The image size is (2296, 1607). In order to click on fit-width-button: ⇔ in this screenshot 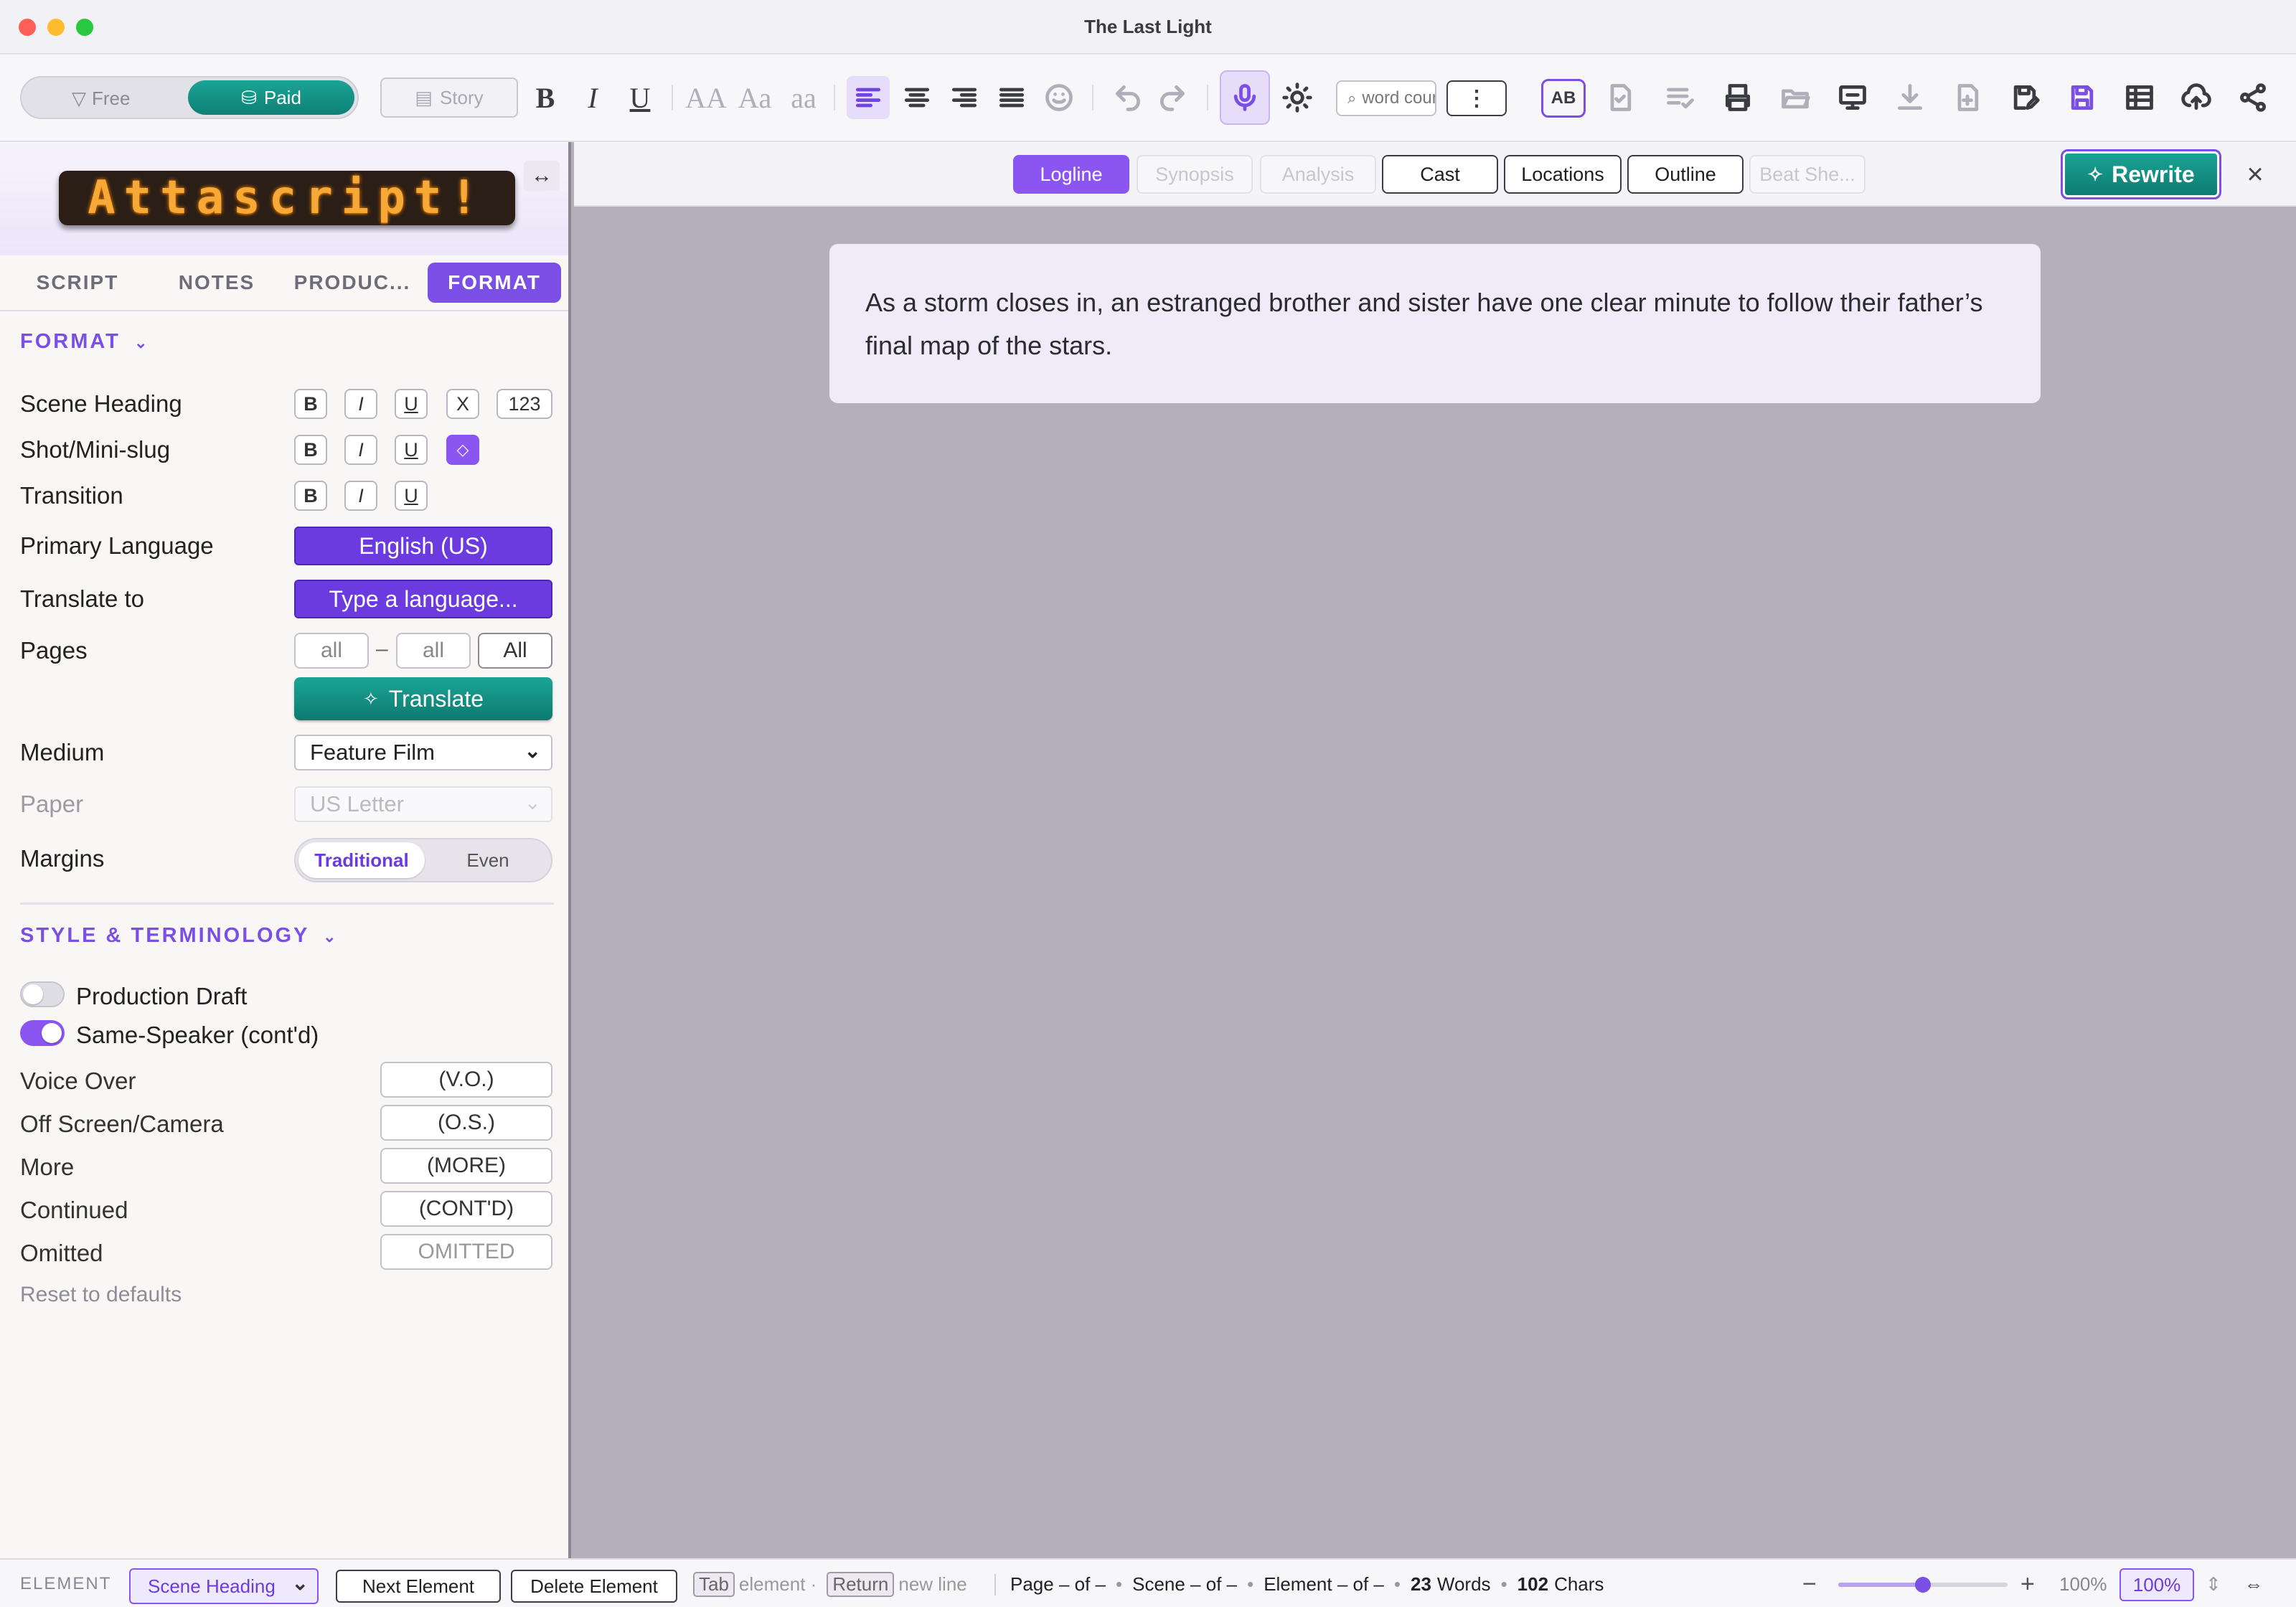, I will do `click(2253, 1583)`.